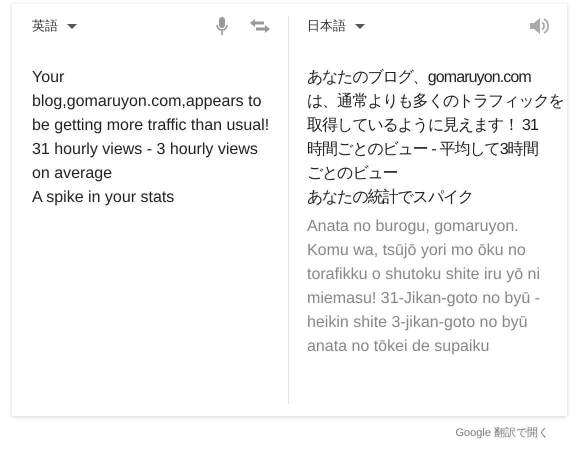  Describe the element at coordinates (336, 26) in the screenshot. I see `target-language-dropdown: 日本語` at that location.